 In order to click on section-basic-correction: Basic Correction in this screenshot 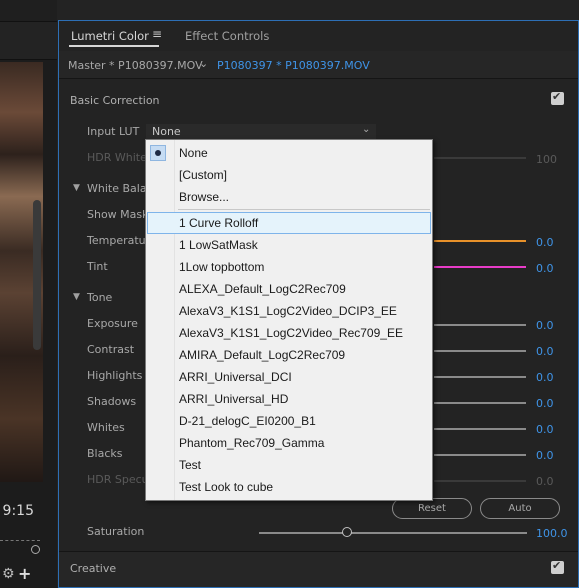, I will do `click(115, 100)`.